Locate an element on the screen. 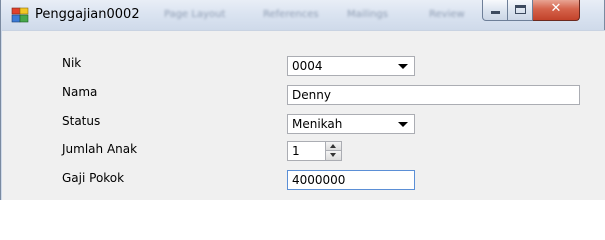 The width and height of the screenshot is (605, 240). blurred-menu-item: Review is located at coordinates (447, 14).